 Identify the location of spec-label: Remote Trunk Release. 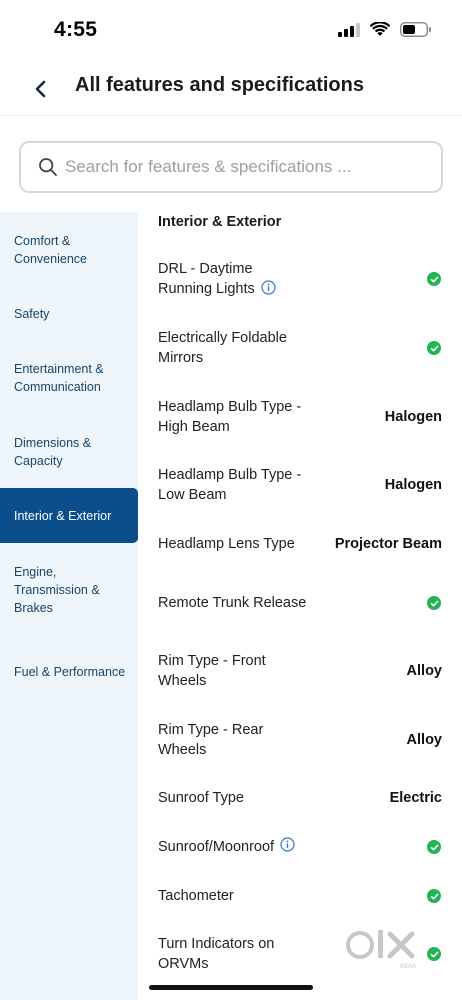
(232, 602).